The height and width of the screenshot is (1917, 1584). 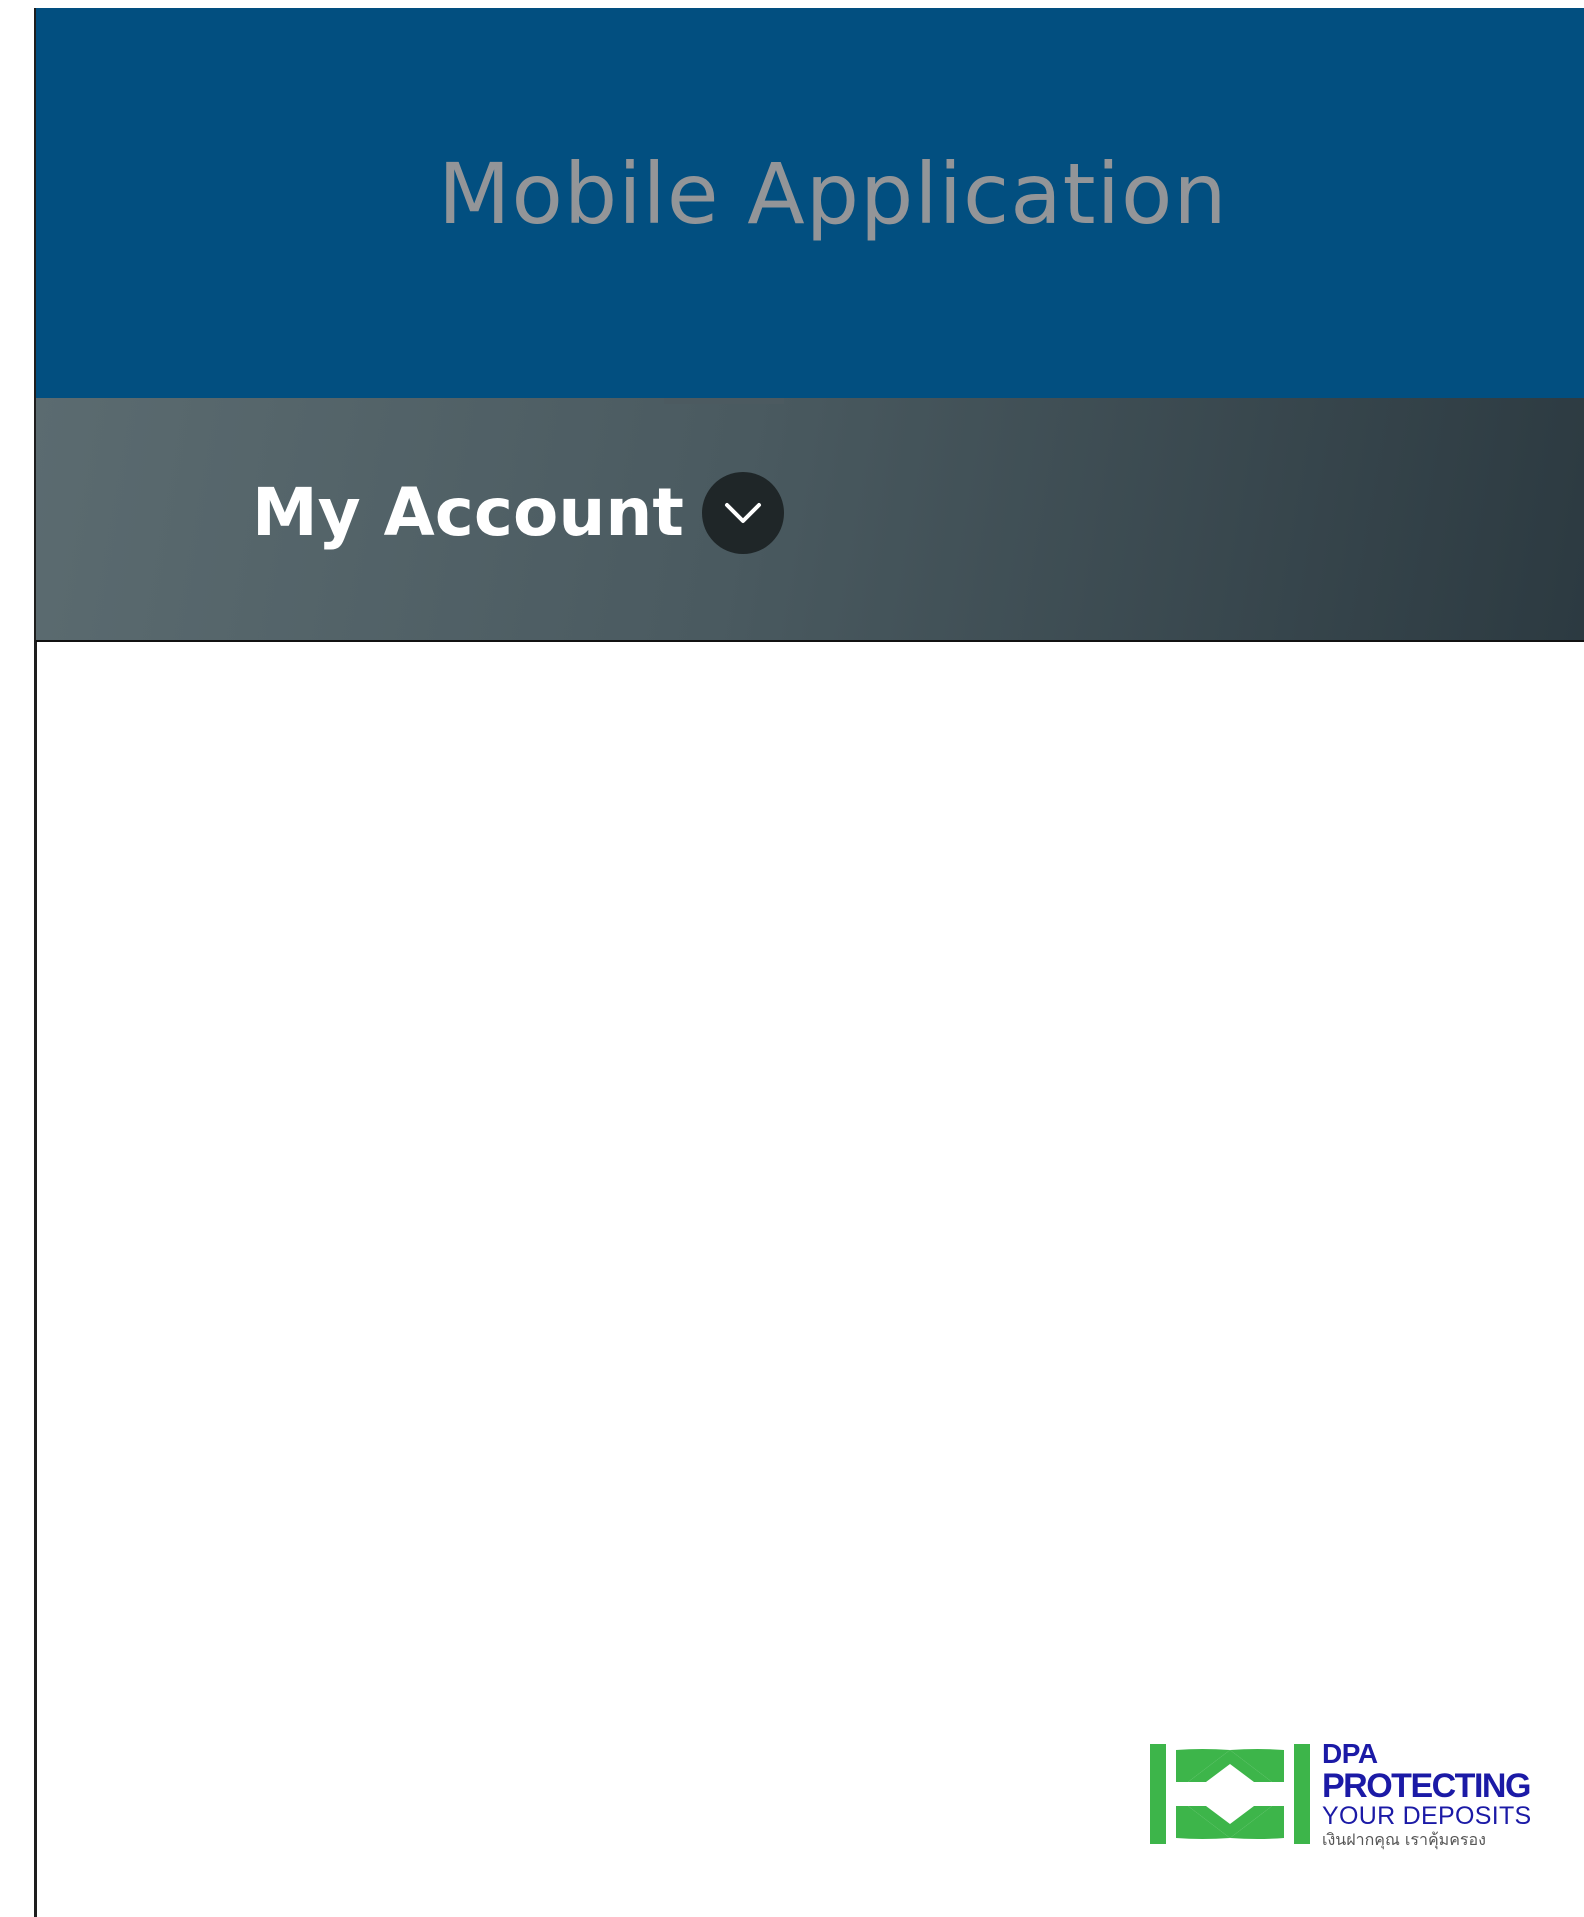 I want to click on account-bar-notch, so click(x=724, y=401).